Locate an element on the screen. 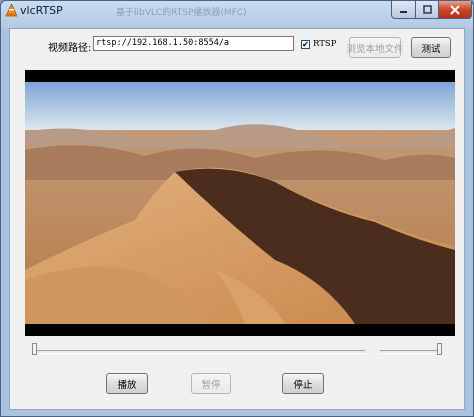  path-label: 视频路径: is located at coordinates (70, 48).